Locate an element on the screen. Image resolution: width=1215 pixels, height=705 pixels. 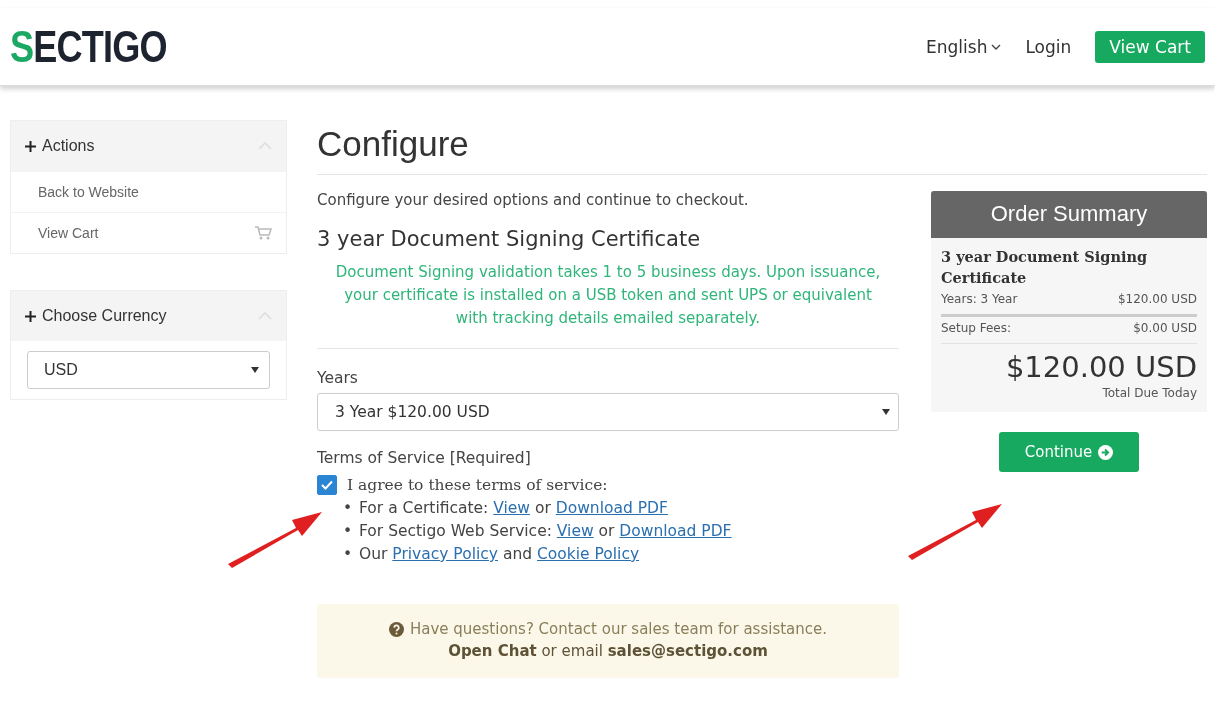
notice-text: Document Signing validation takes 1 to 5 business days. Upon issuance, your certificate is installed on a USB token and sent UPS or equivalent with tracking details emailed separately. is located at coordinates (608, 305).